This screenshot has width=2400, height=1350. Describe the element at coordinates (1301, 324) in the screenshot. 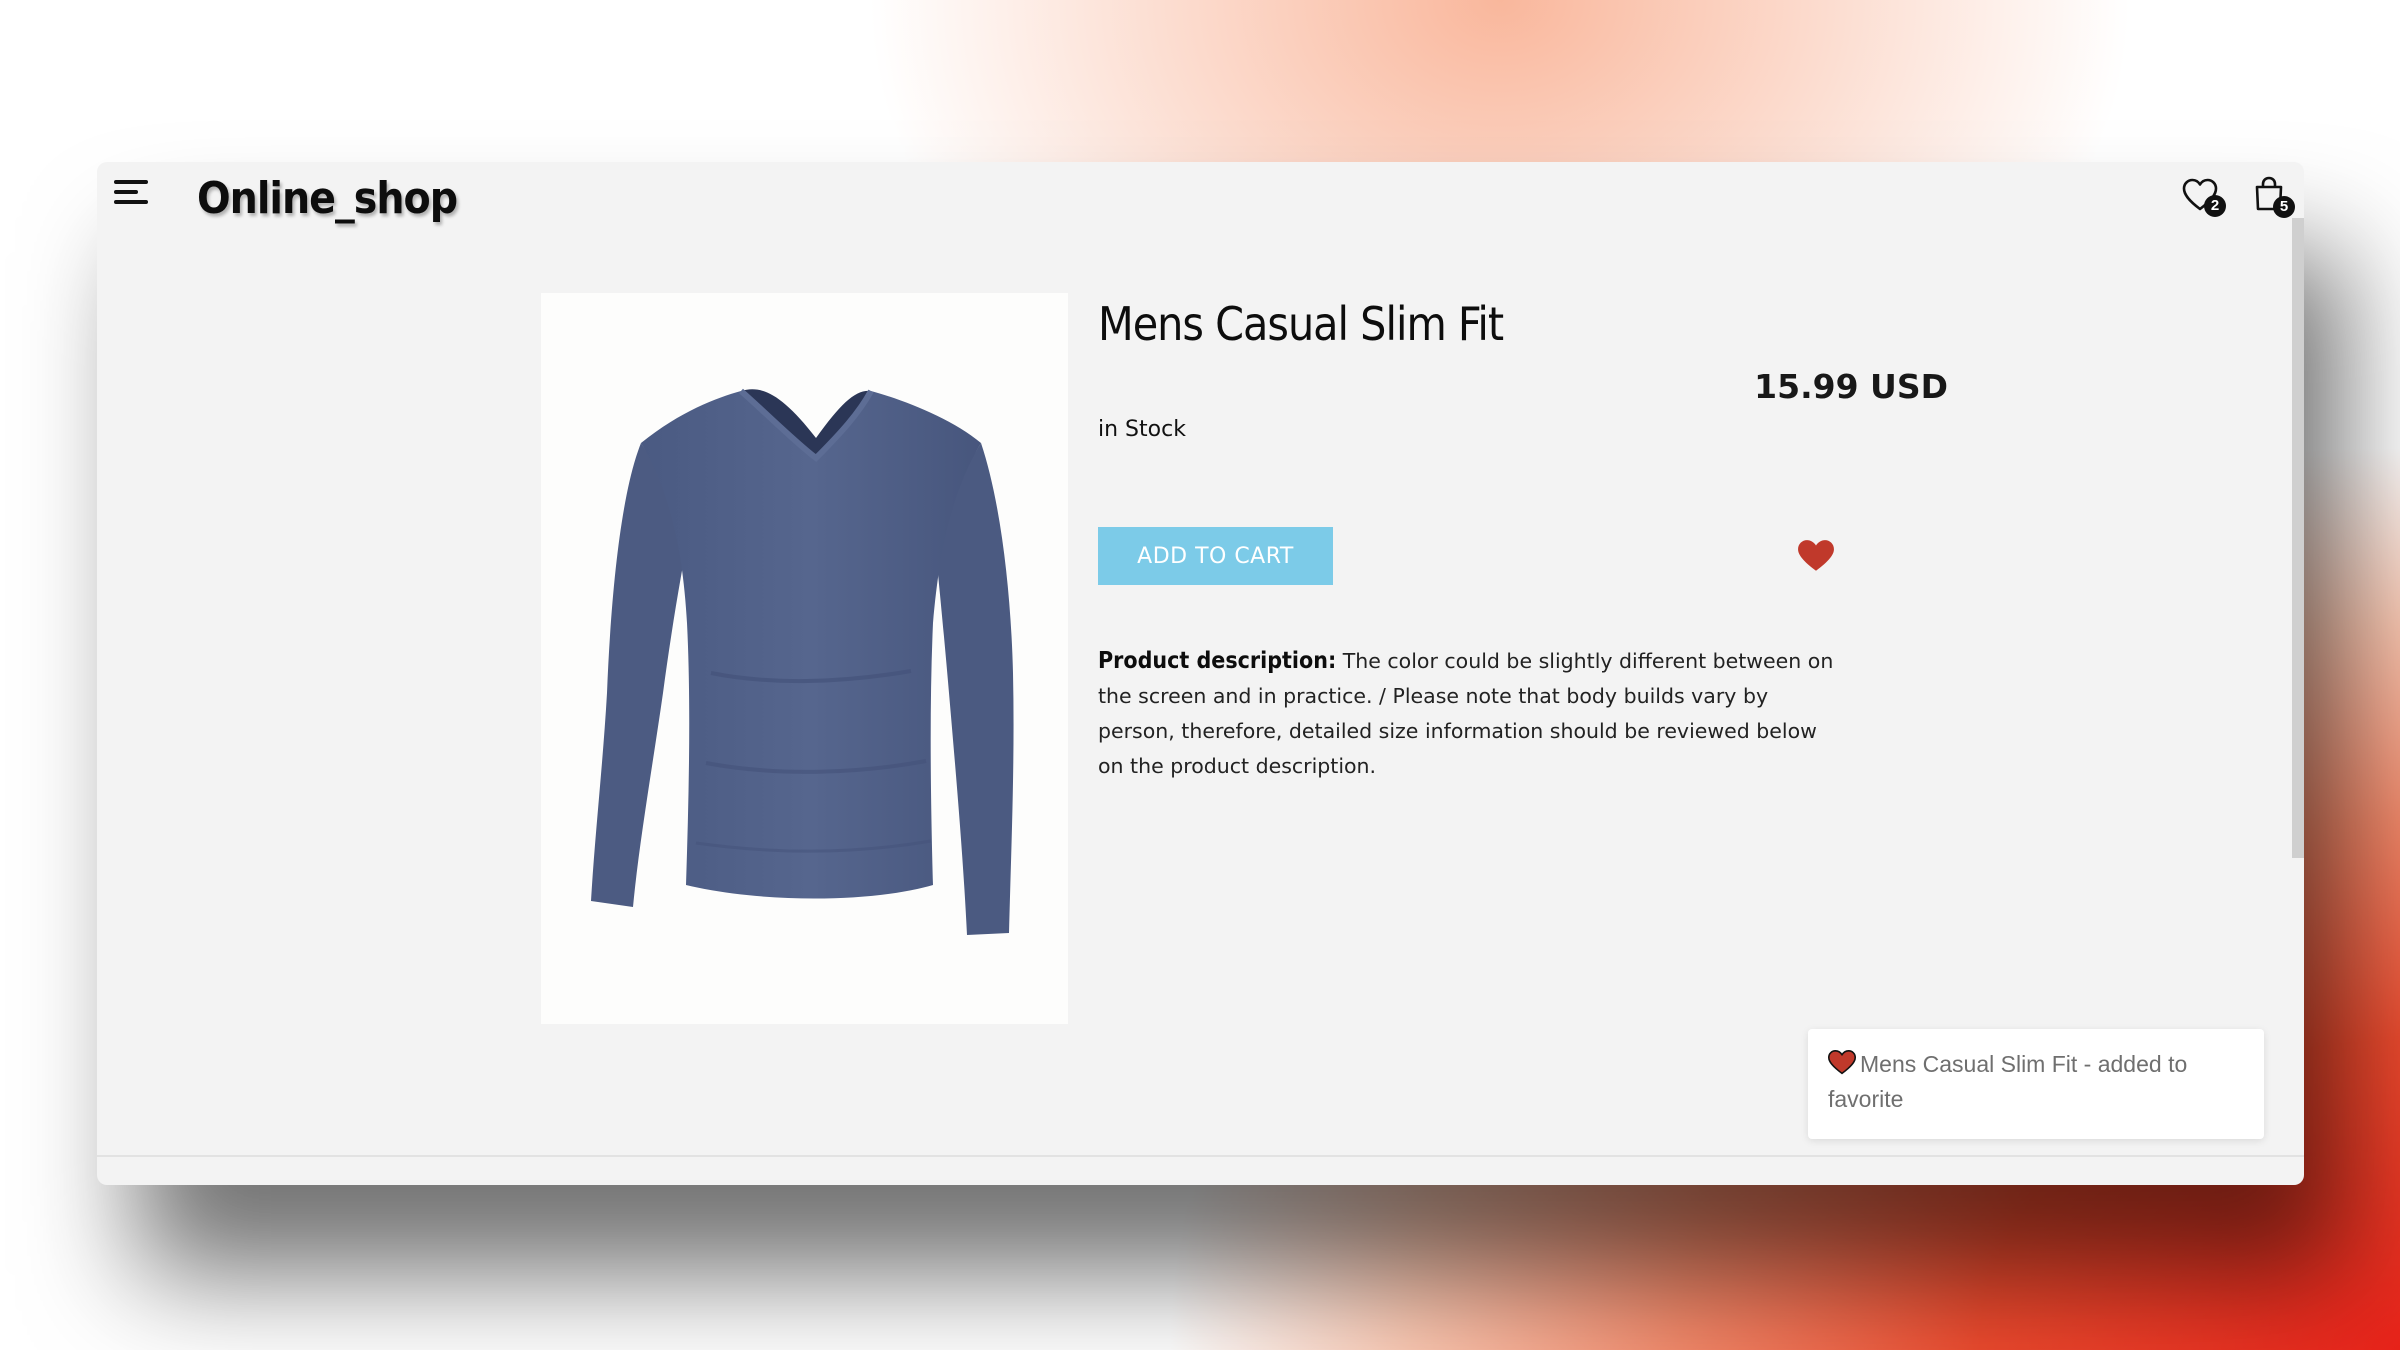

I see `product-title: Mens Casual Slim Fit` at that location.